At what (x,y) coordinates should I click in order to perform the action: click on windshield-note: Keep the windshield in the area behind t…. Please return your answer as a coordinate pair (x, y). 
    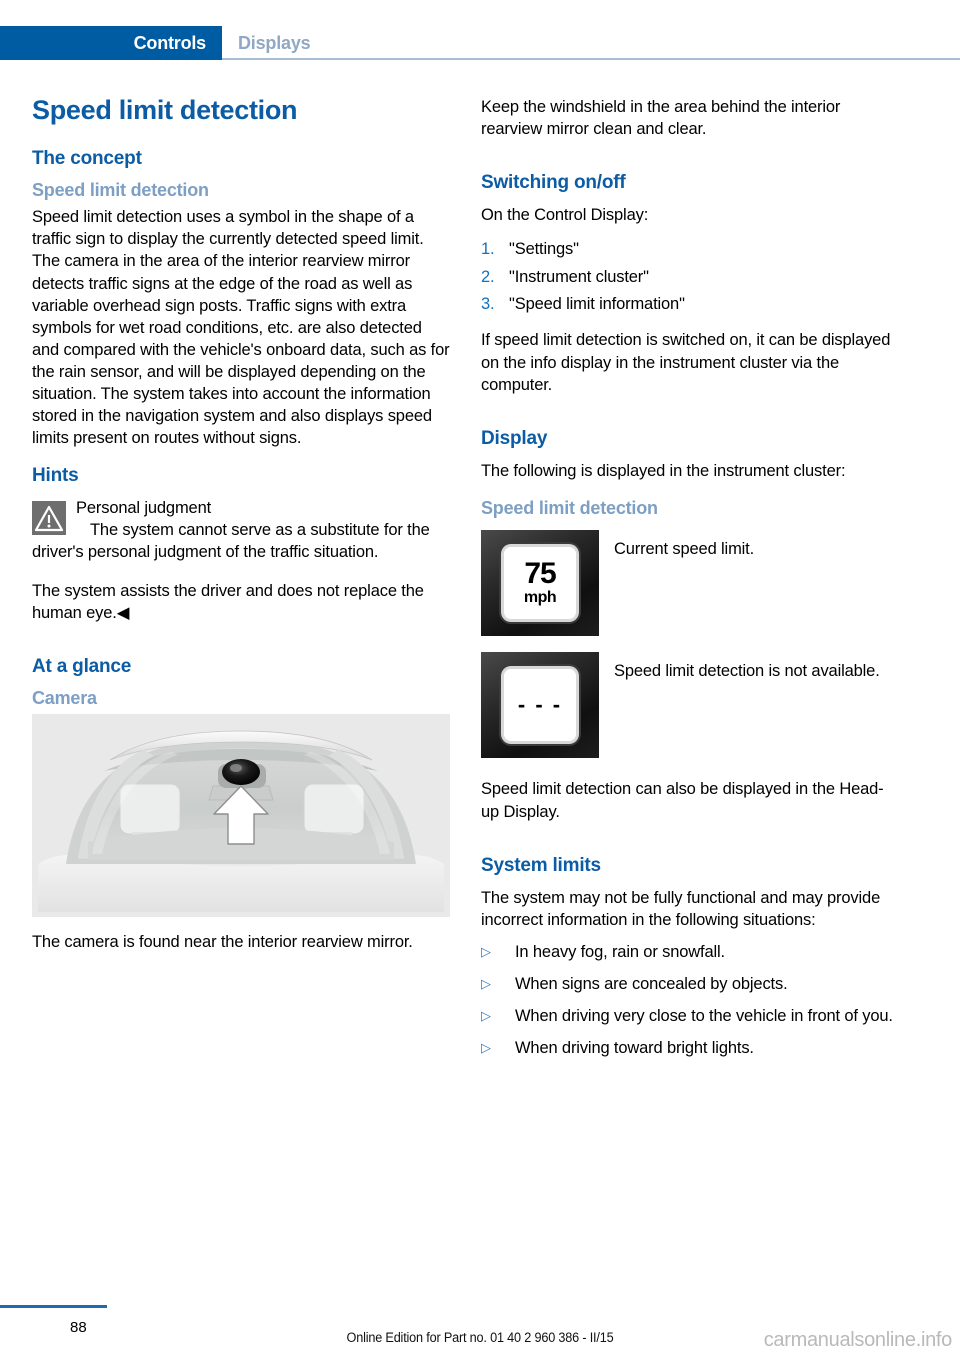
    Looking at the image, I should click on (661, 118).